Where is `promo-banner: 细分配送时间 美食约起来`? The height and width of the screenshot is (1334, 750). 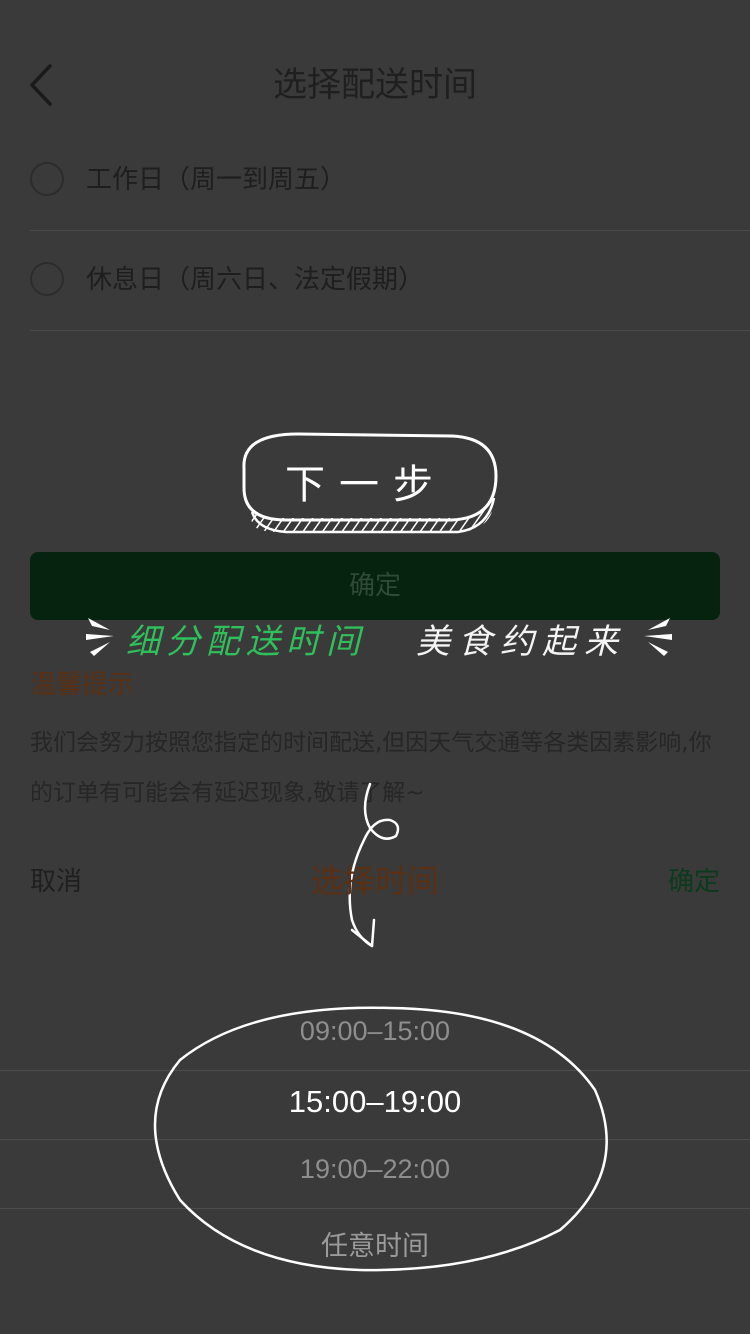 promo-banner: 细分配送时间 美食约起来 is located at coordinates (379, 637).